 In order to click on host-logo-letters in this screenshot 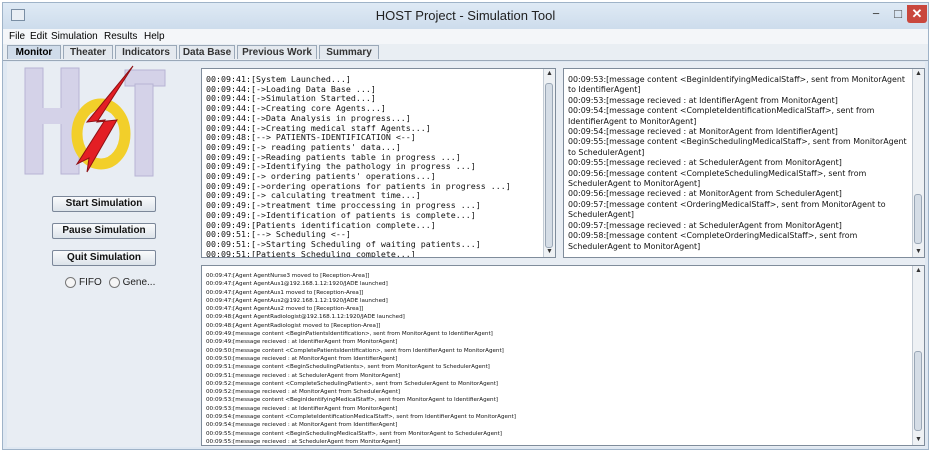, I will do `click(95, 122)`.